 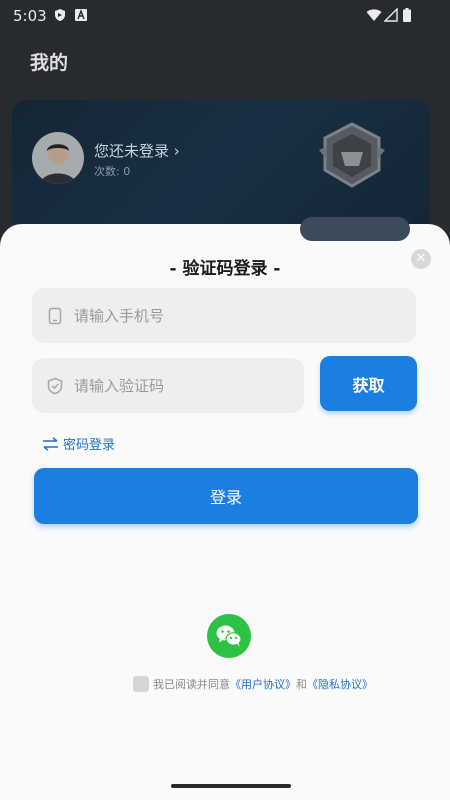 What do you see at coordinates (355, 229) in the screenshot?
I see `card-pill` at bounding box center [355, 229].